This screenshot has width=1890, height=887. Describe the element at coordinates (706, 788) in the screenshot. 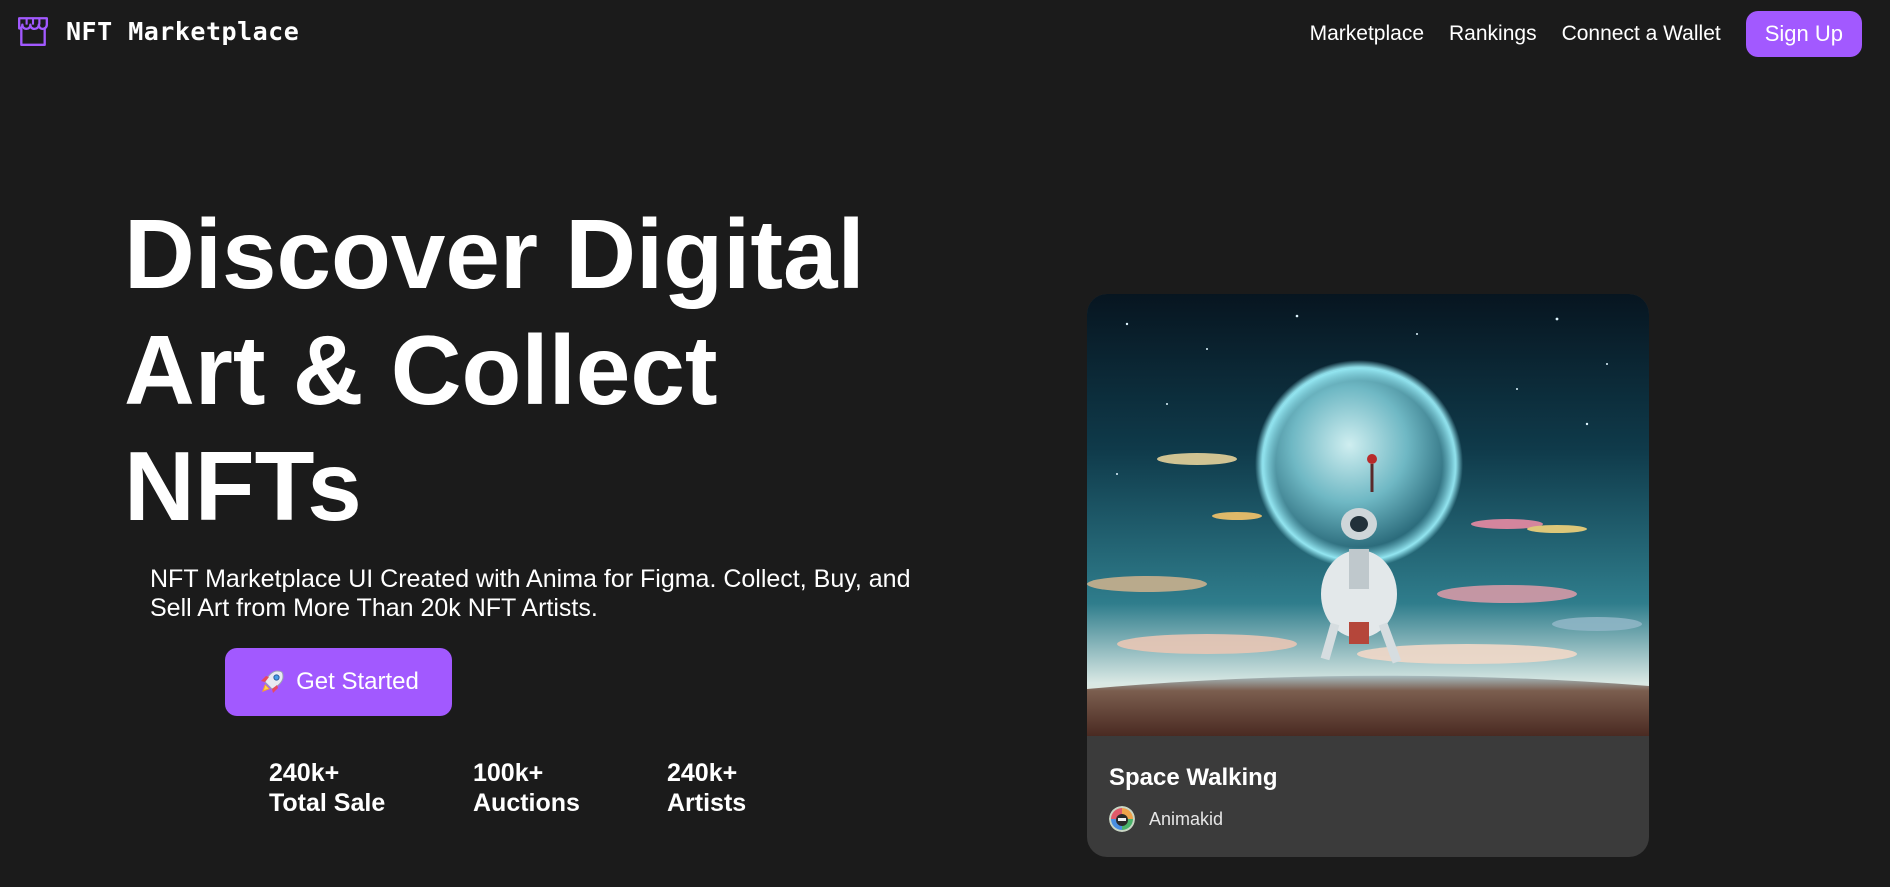

I see `stat-artists: 240k+ Artists` at that location.